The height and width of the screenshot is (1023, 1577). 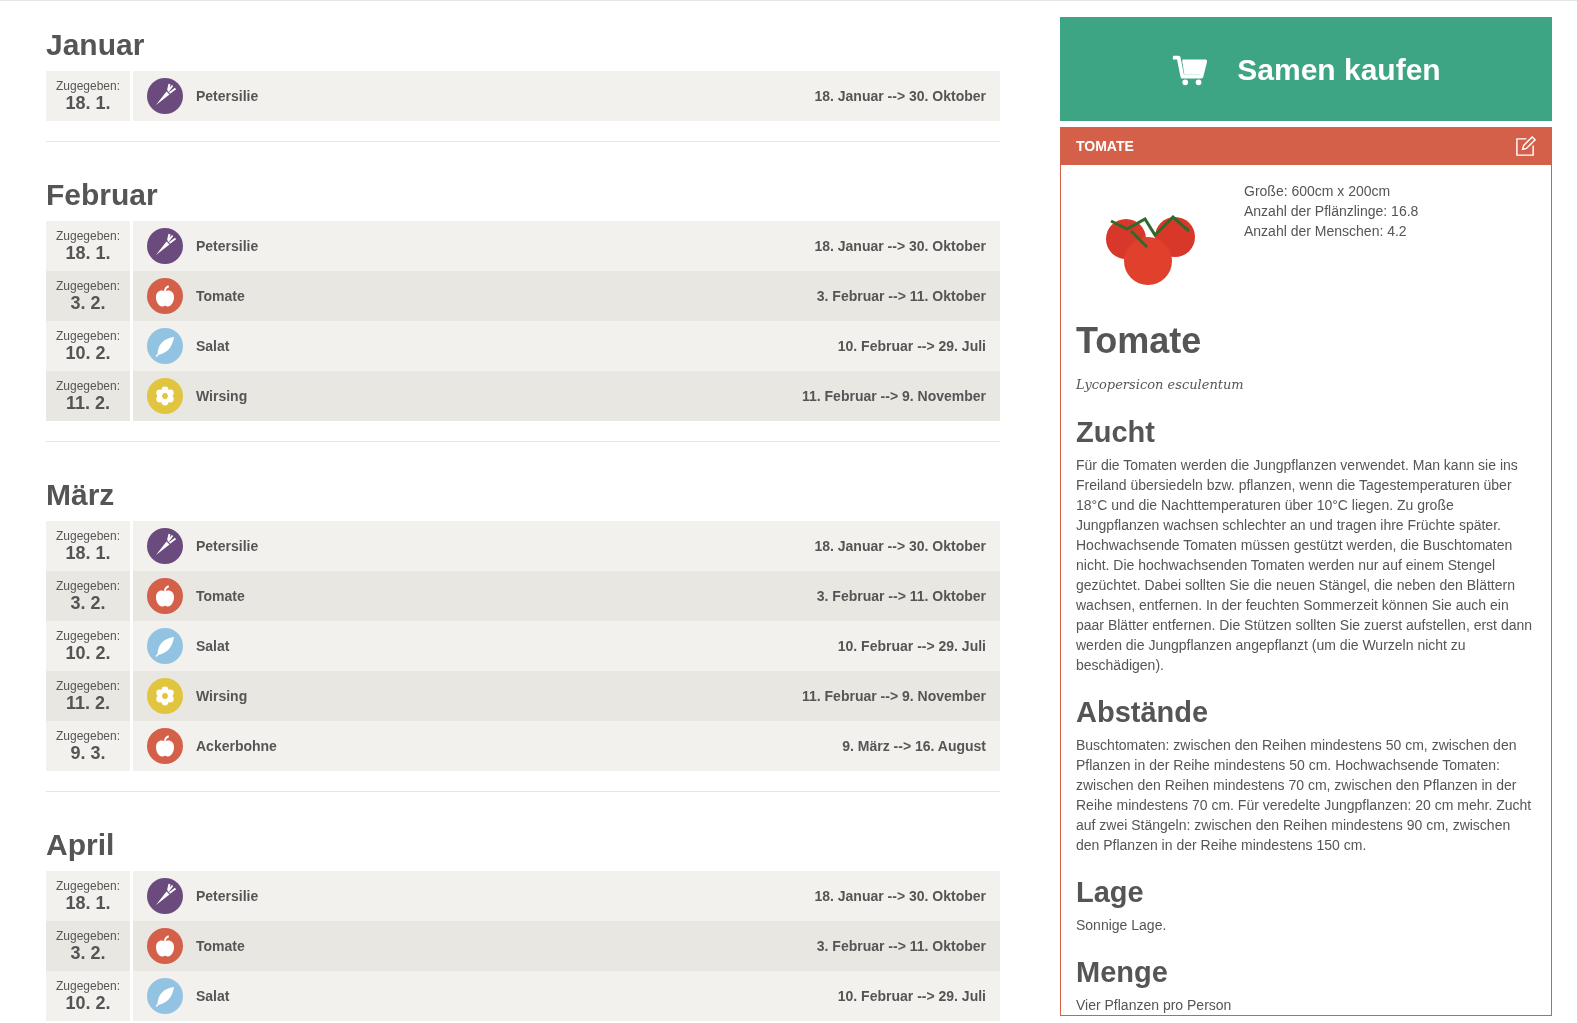 I want to click on section-text: Für die Tomaten werden die Jungpflanzen verwendet. Man kann sie ins Freiland übersiedeln bzw. pflanzen, wenn die Tagestemperaturen über 18°C und die Nachttemperaturen über 10°C liegen. Zu große Jungpflanzen wachsen schlechter an und tragen ihre Früchte später. Hochwachsende Tomaten müssen gestützt werden, die Buschtomaten nicht. Die hochwachsenden Tomaten werden nur auf einem Stengel gezüchtet. Dabei sollten Sie die neuen Stängel, die neben den Blättern wachsen, entfernen. In der feuchten Sommerzeit können Sie auch ein paar Blätter entfernen. Die Stützen sollten Sie zuerst aufstellen, erst dann werden die Jungpflanzen angepflanzt (um die Wurzeln nicht zu beschädigen)., so click(x=1305, y=565).